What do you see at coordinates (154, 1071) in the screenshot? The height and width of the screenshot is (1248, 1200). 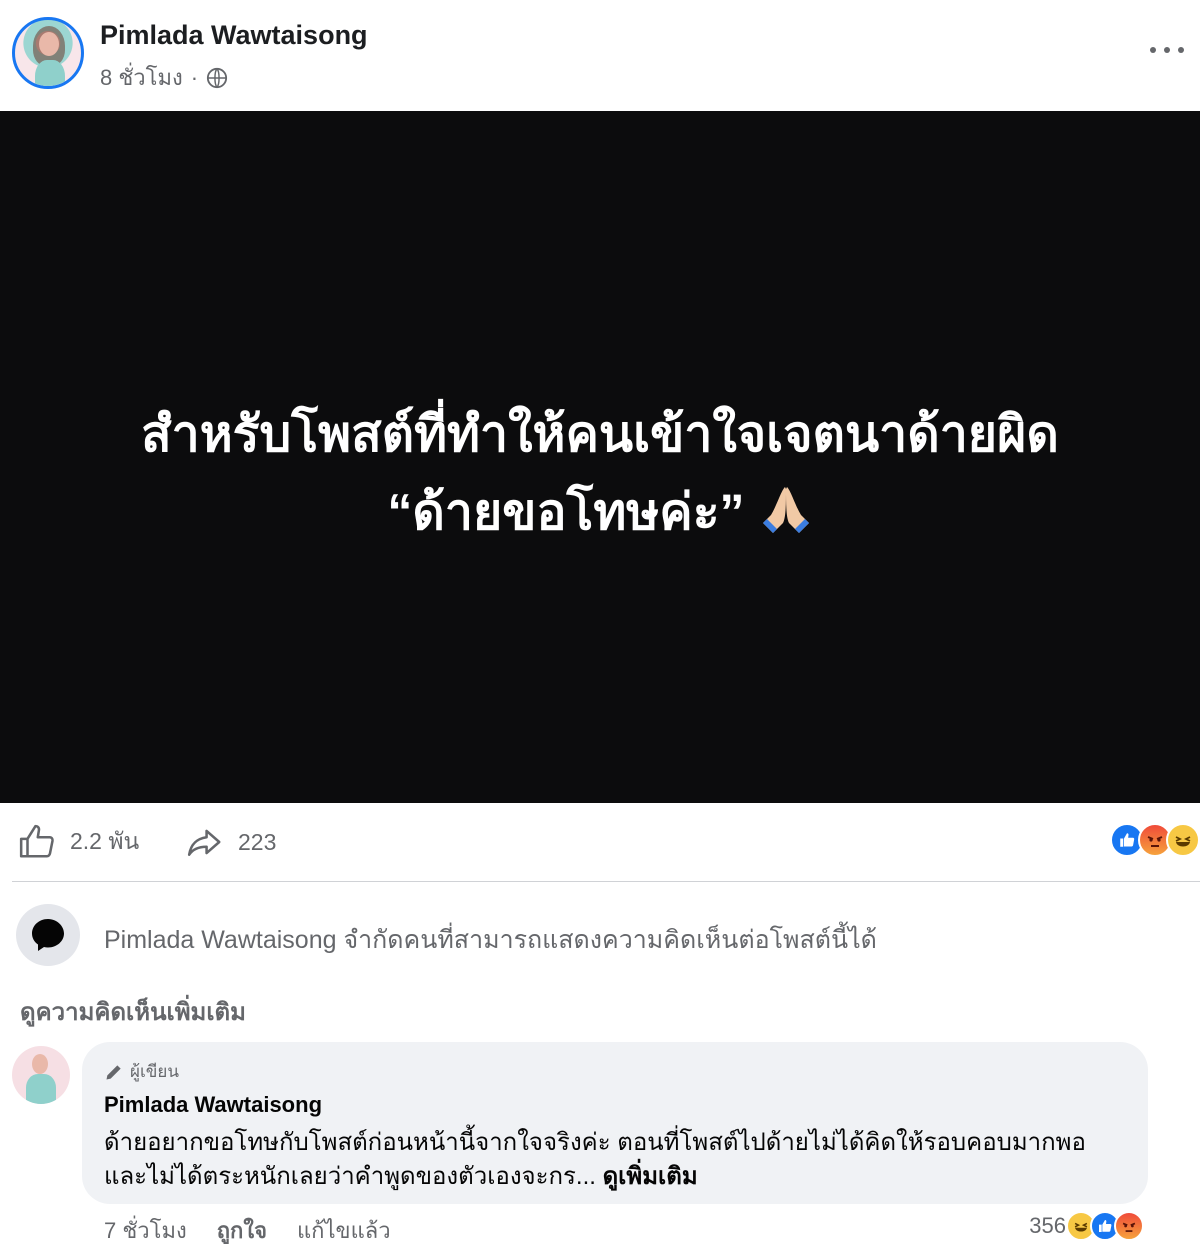 I see `author-badge-label: ผู้เขียน` at bounding box center [154, 1071].